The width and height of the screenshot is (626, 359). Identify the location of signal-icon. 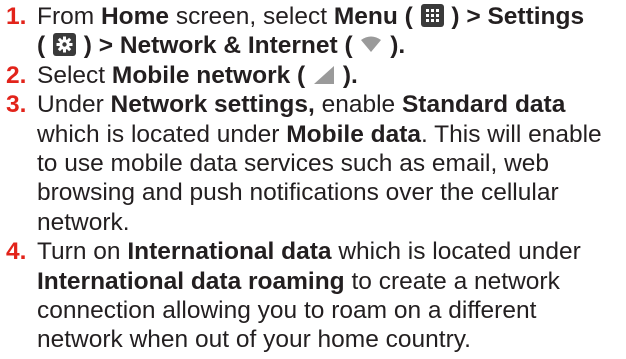
(324, 73).